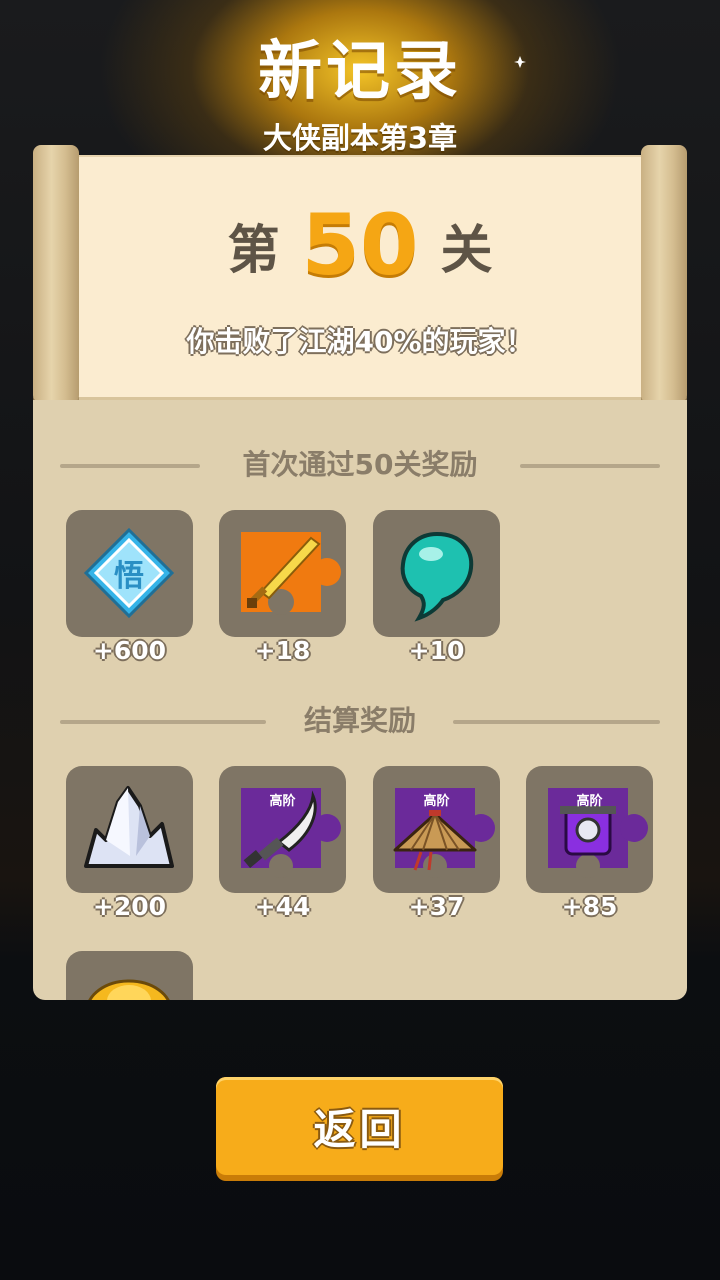 Image resolution: width=720 pixels, height=1280 pixels. What do you see at coordinates (598, 833) in the screenshot?
I see `purple-armor-fragment-icon` at bounding box center [598, 833].